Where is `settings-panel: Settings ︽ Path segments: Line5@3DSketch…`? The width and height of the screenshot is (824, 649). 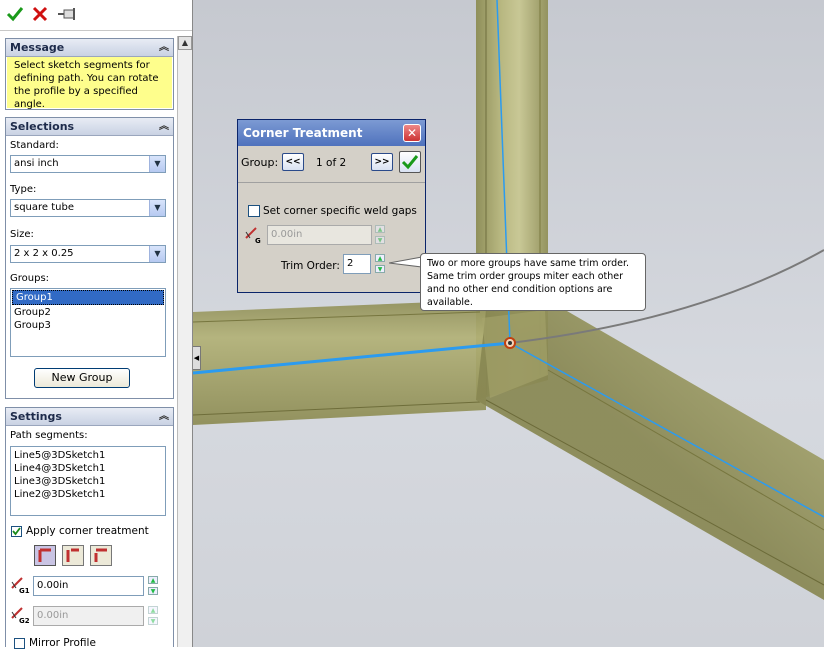 settings-panel: Settings ︽ Path segments: Line5@3DSketch… is located at coordinates (89, 528).